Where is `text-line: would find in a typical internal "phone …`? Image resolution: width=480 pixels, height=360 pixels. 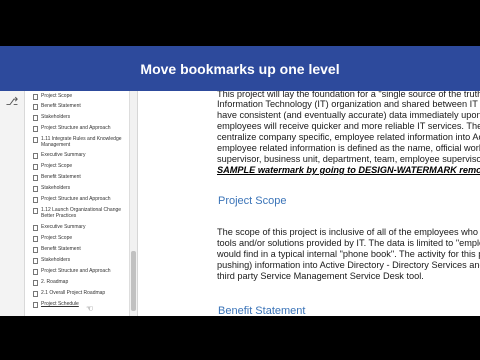
text-line: would find in a typical internal "phone … is located at coordinates (348, 254).